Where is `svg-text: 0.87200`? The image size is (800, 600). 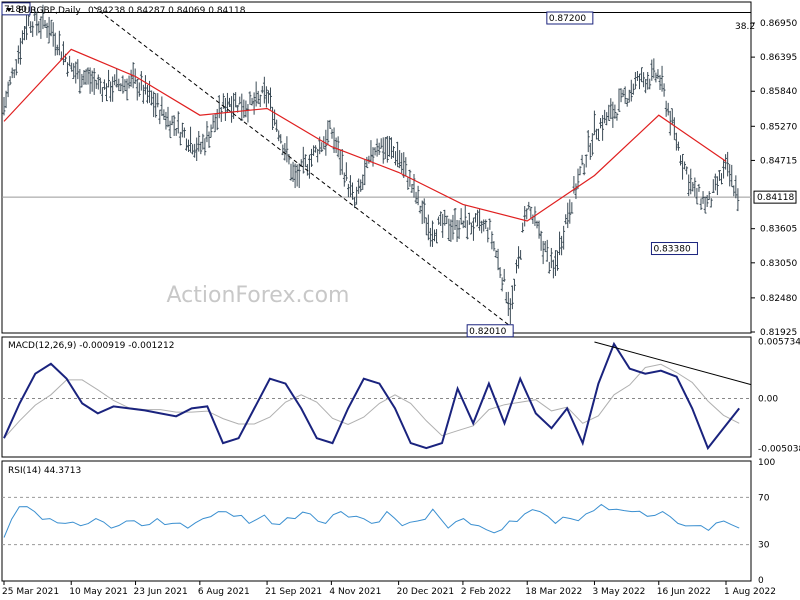 svg-text: 0.87200 is located at coordinates (567, 19).